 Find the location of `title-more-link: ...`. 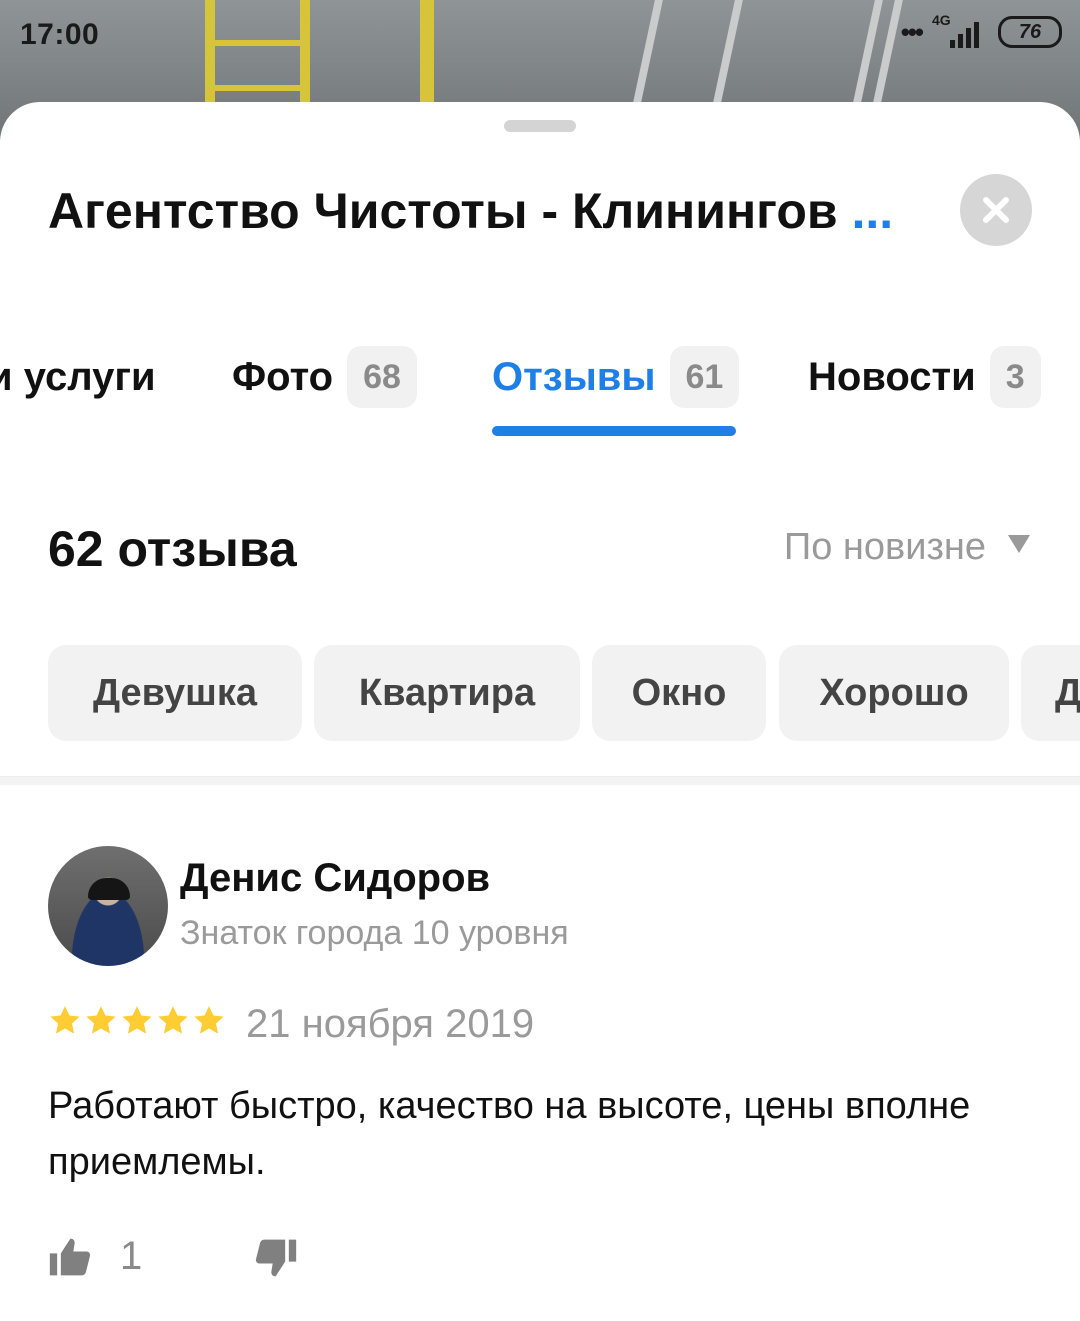

title-more-link: ... is located at coordinates (873, 211).